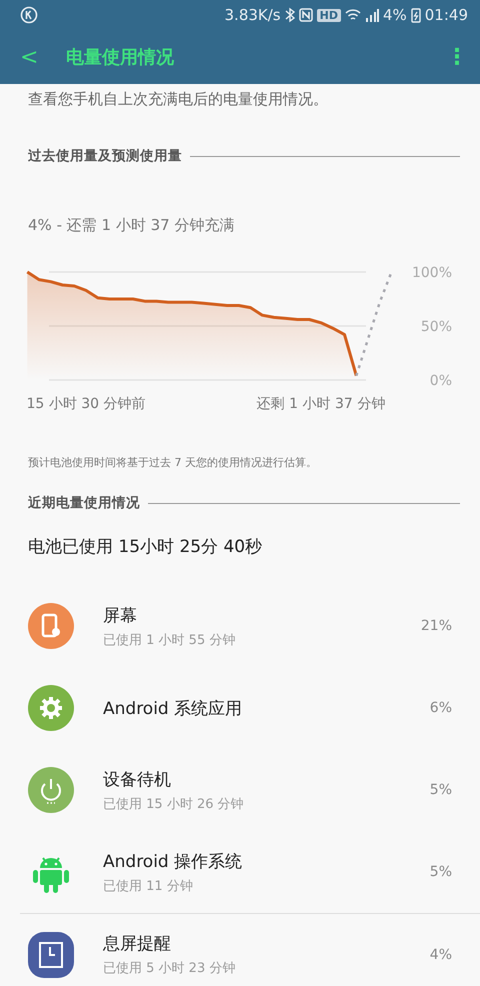 The width and height of the screenshot is (480, 986). What do you see at coordinates (432, 273) in the screenshot?
I see `axis-label: 100%` at bounding box center [432, 273].